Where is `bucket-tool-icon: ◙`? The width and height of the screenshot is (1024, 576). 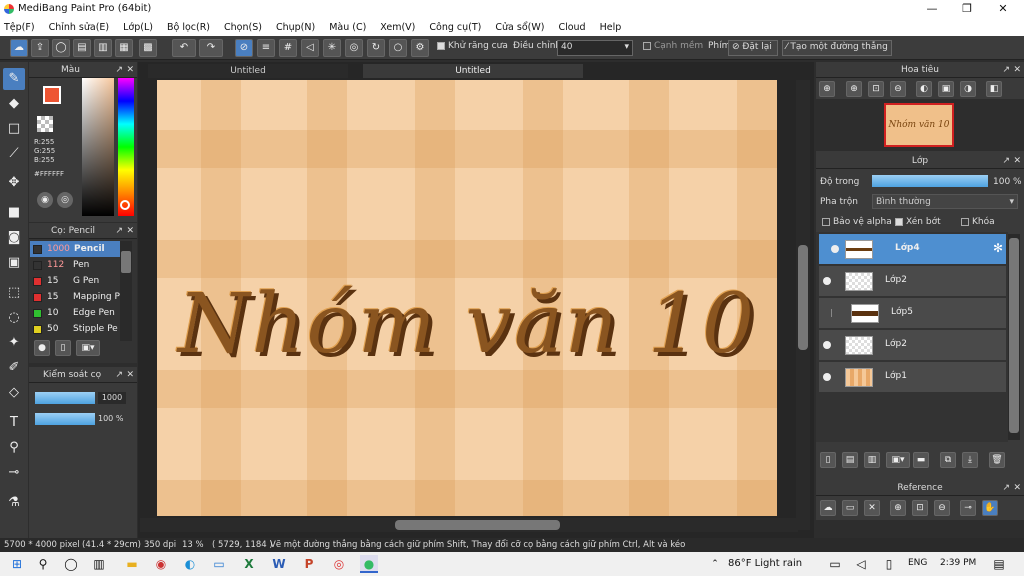
bucket-tool-icon: ◙ is located at coordinates (14, 238).